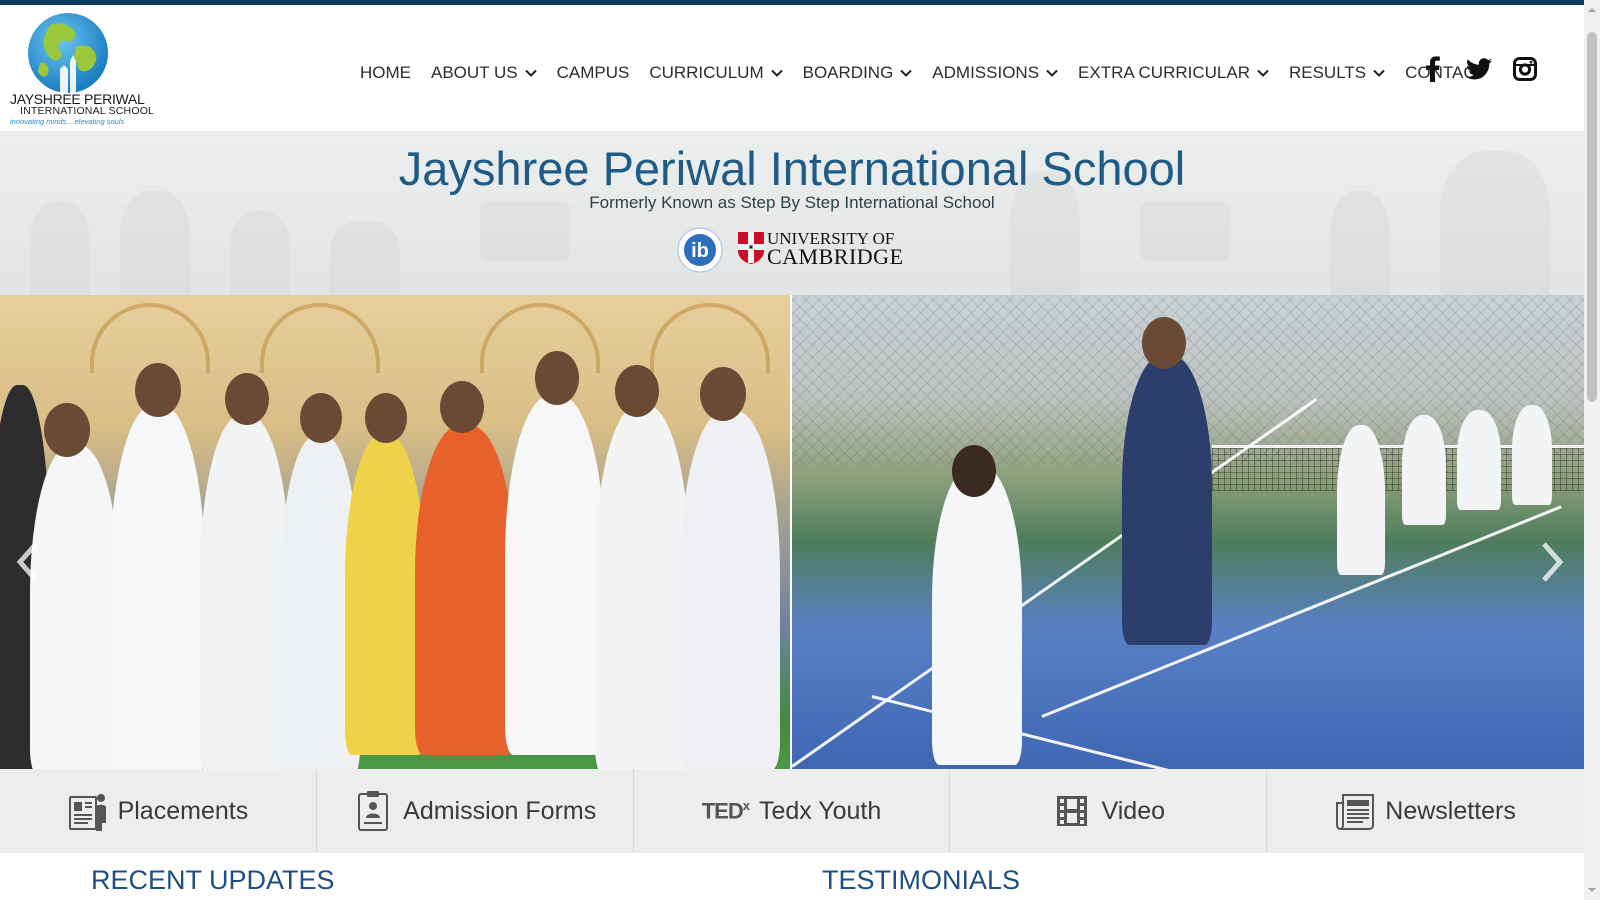 The image size is (1600, 900). What do you see at coordinates (1592, 10) in the screenshot?
I see `scroll-up-arrow-icon` at bounding box center [1592, 10].